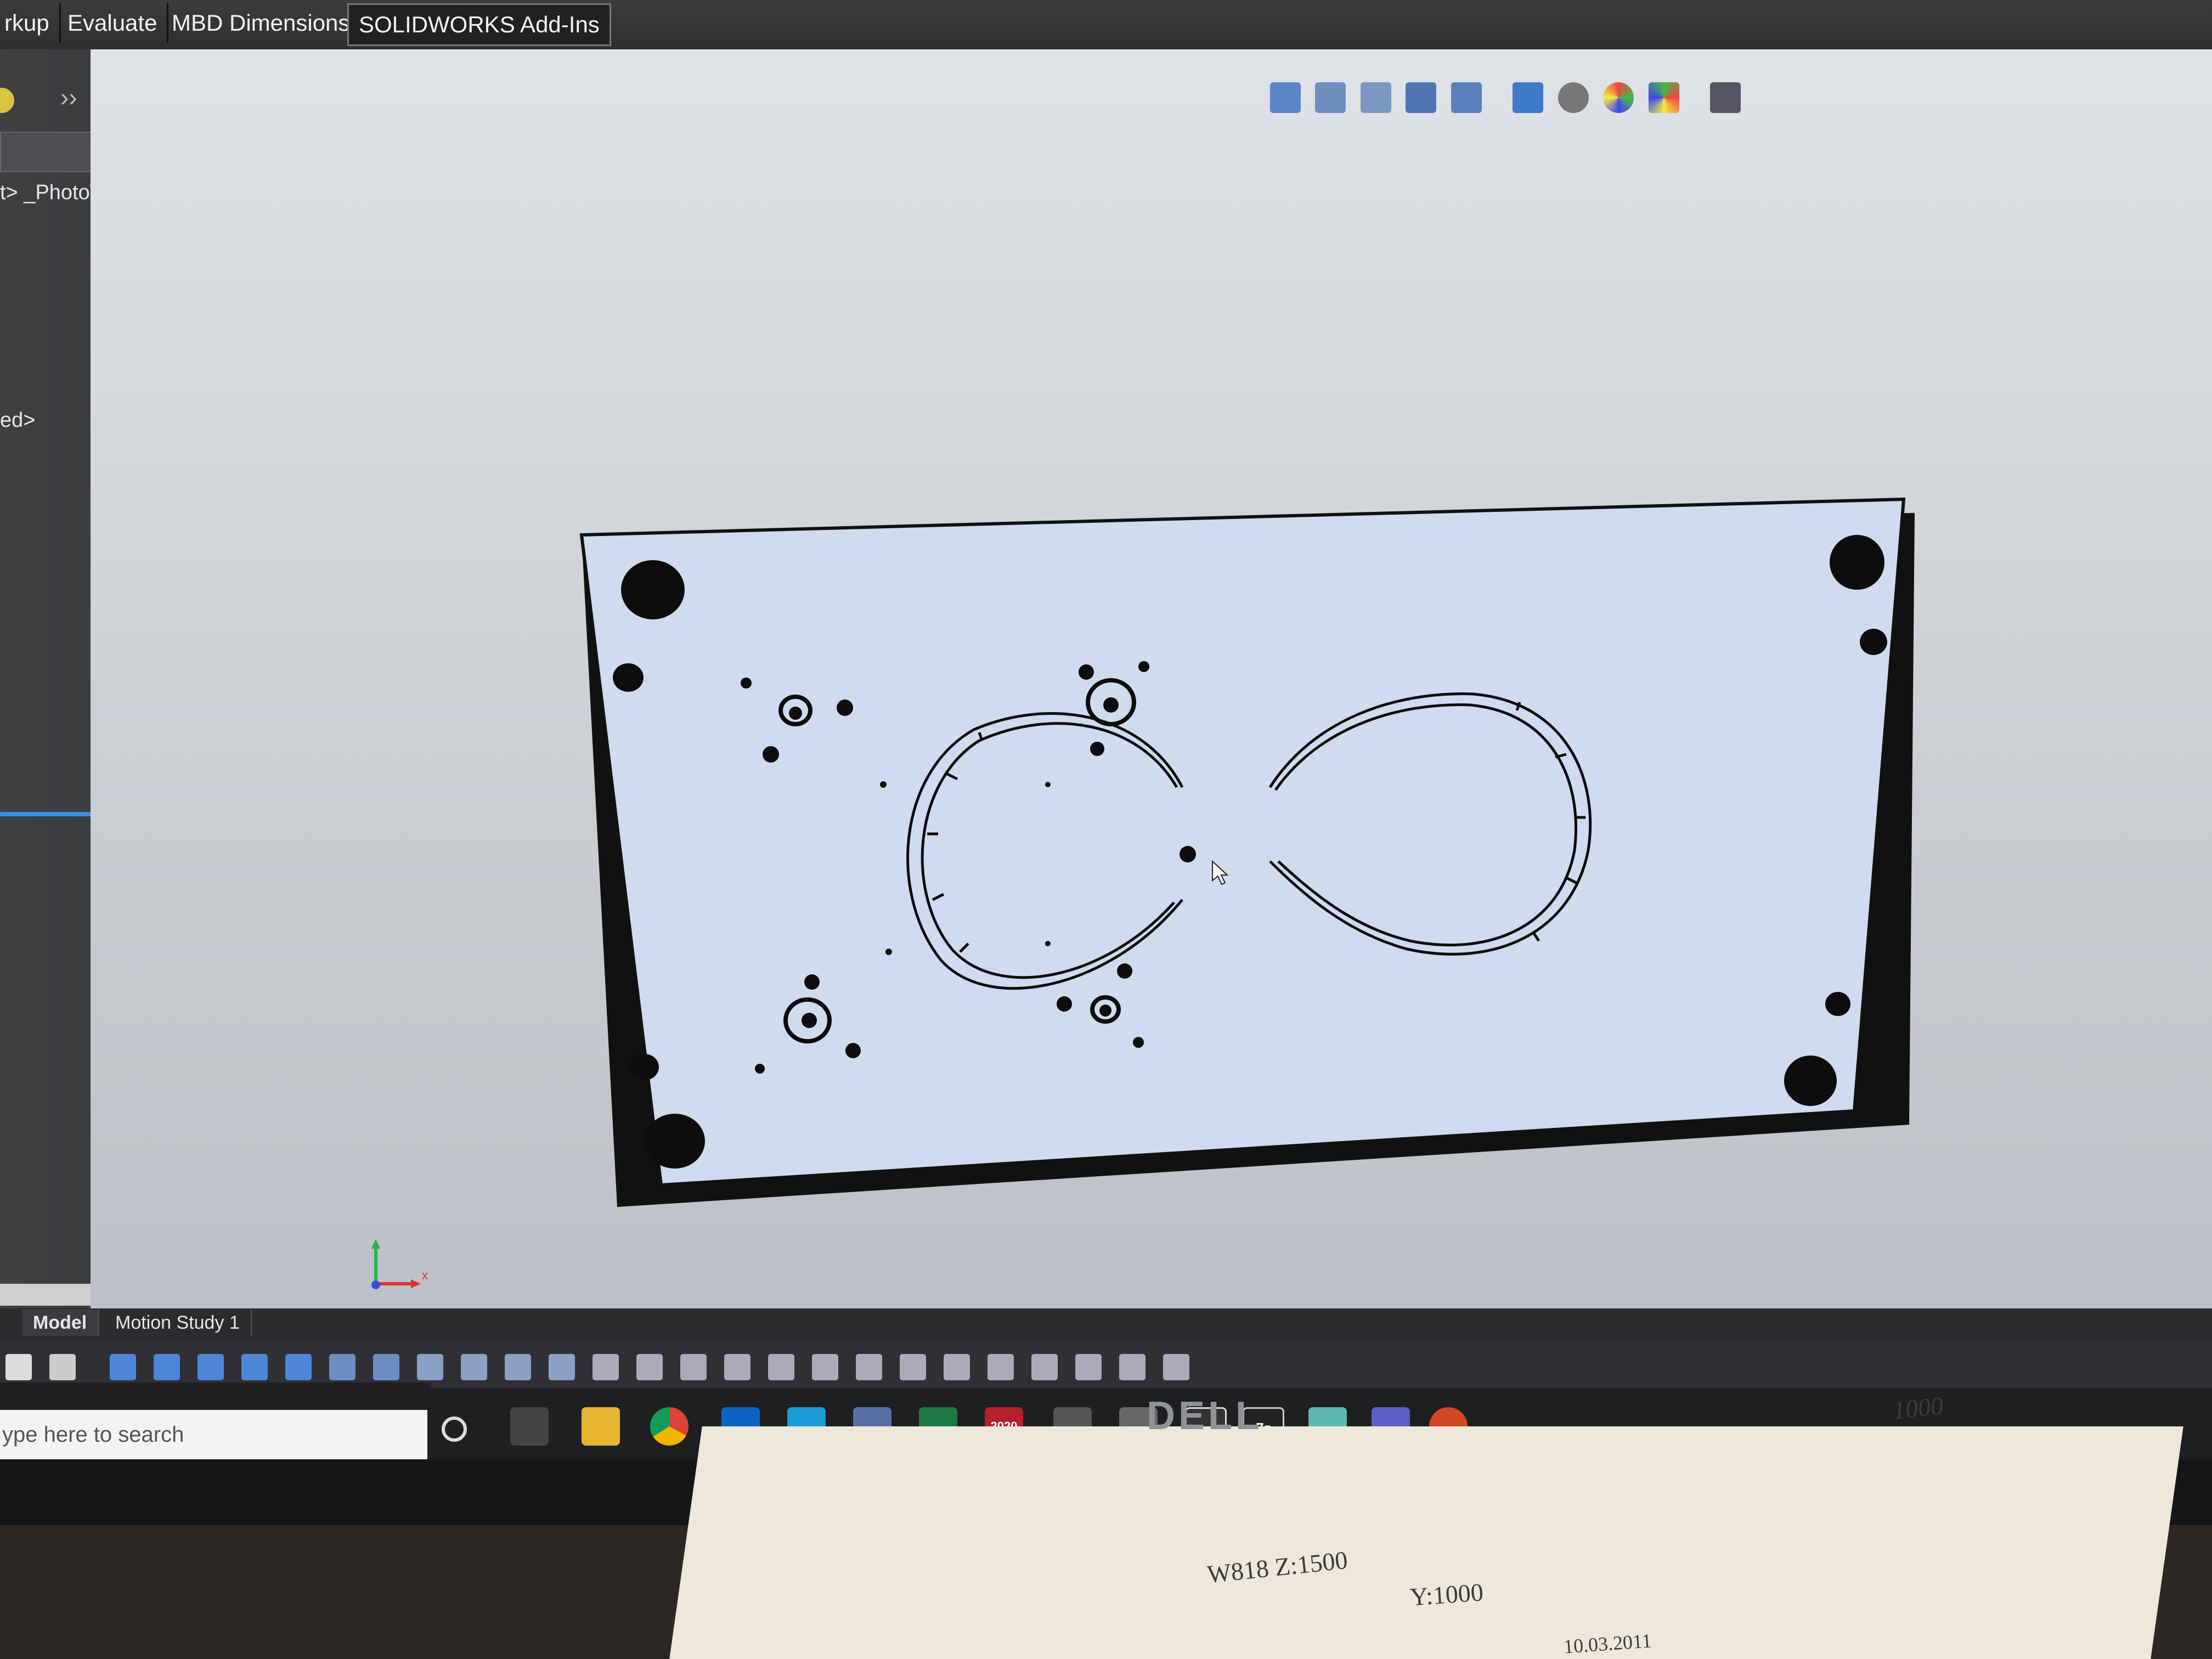  I want to click on section-properties-icon, so click(1001, 1367).